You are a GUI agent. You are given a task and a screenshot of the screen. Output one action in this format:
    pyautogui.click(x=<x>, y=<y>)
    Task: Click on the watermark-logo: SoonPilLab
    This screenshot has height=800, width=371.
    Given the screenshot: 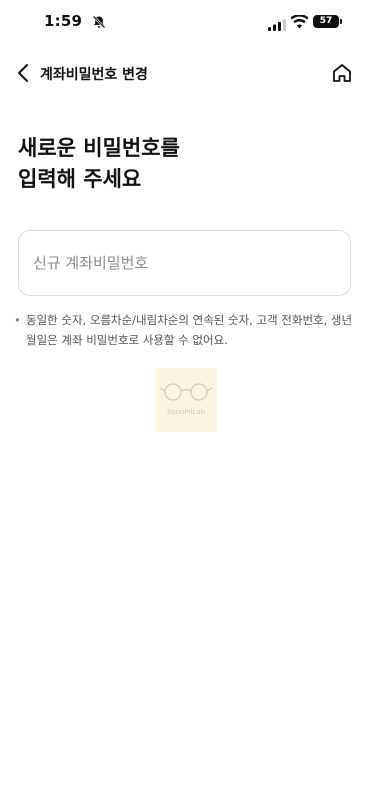 What is the action you would take?
    pyautogui.click(x=186, y=400)
    